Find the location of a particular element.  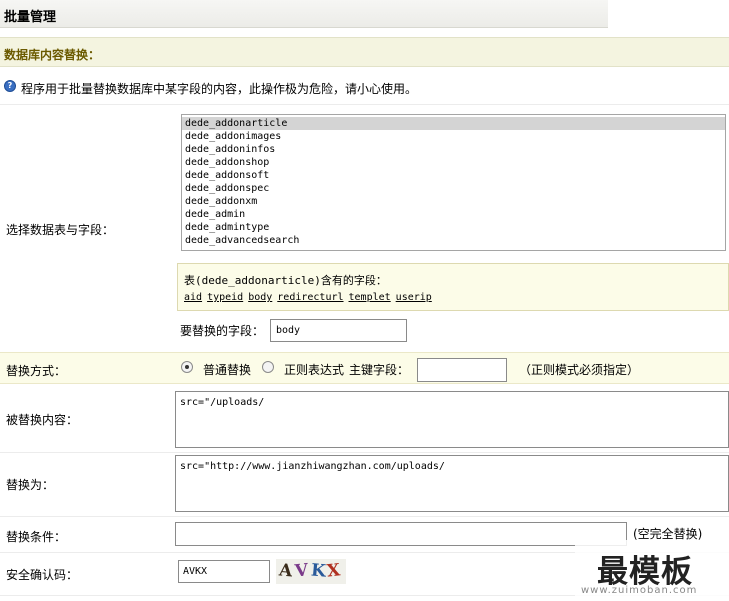

replace-textarea is located at coordinates (452, 483).